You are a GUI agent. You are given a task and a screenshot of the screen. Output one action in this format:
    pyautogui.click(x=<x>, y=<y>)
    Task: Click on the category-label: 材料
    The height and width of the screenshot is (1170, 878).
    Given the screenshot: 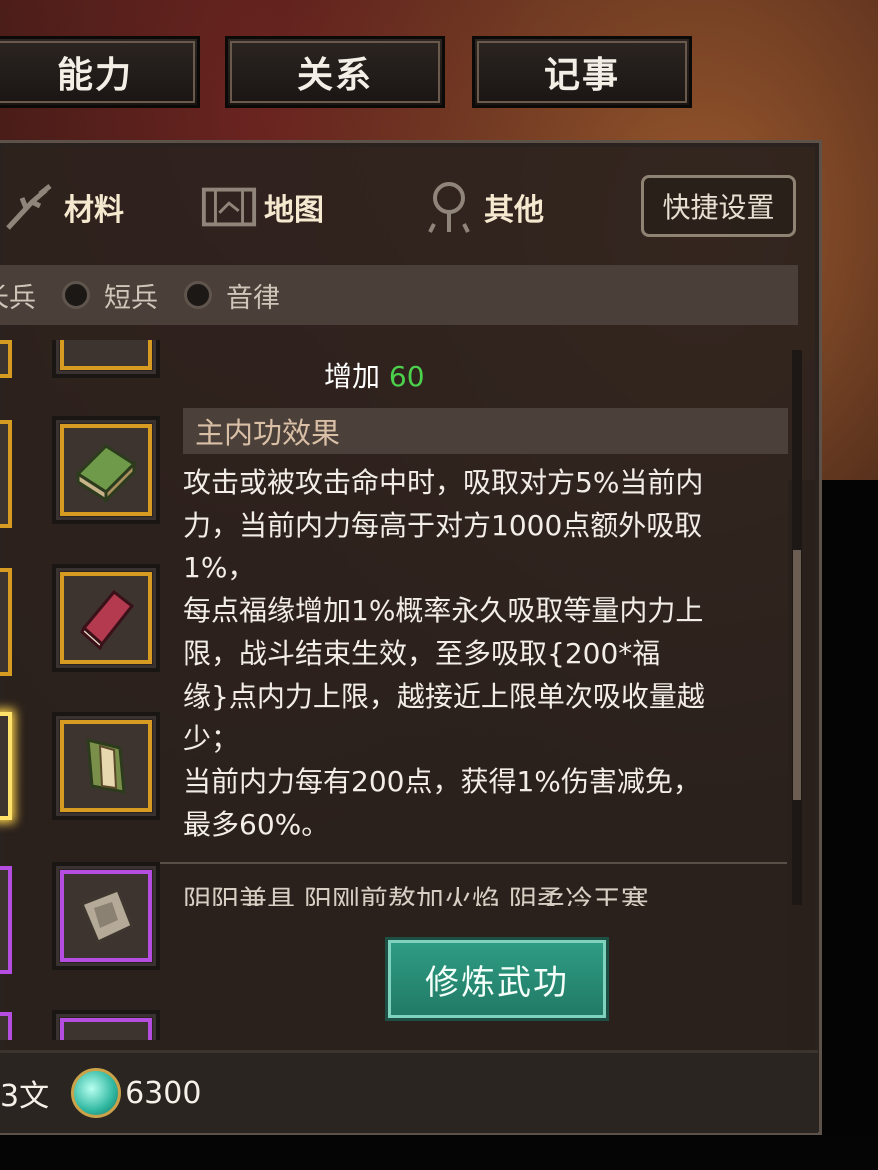 What is the action you would take?
    pyautogui.click(x=94, y=210)
    